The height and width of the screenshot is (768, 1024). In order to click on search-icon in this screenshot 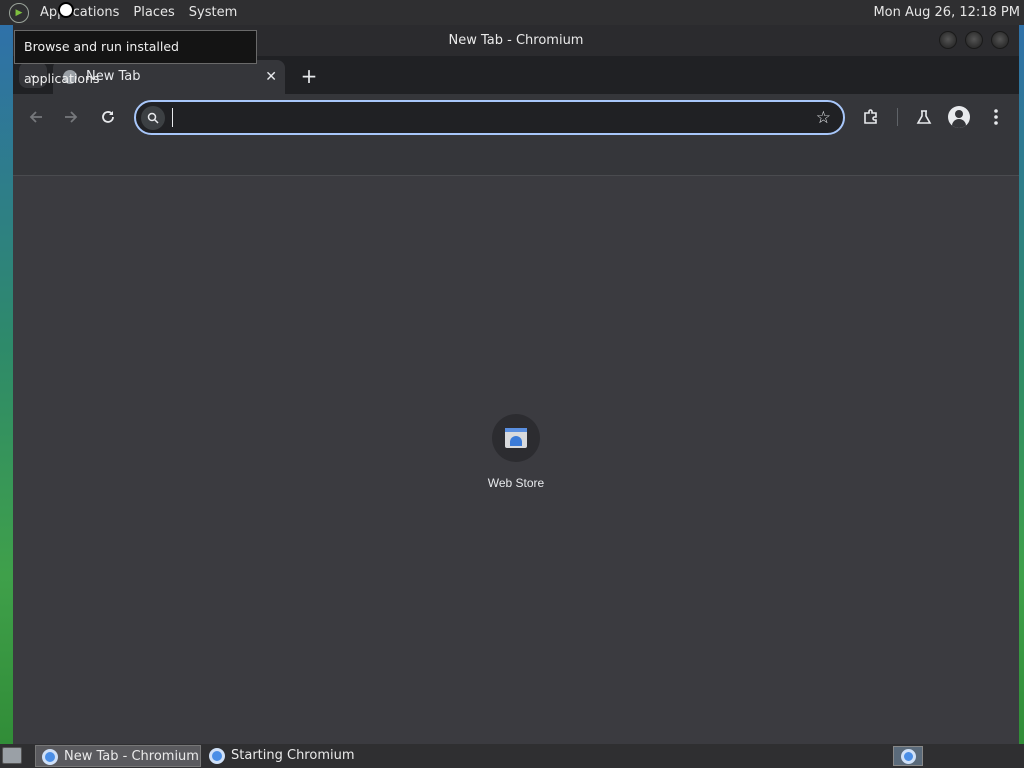, I will do `click(153, 118)`.